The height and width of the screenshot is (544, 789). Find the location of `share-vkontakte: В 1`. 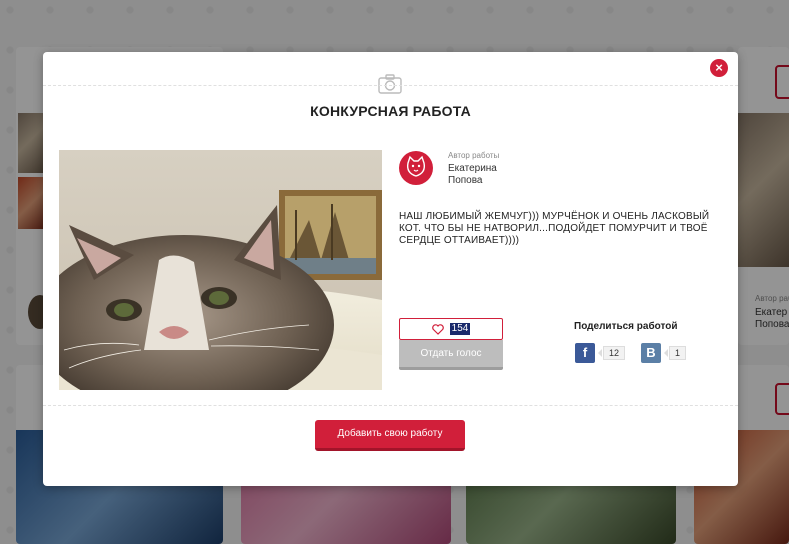

share-vkontakte: В 1 is located at coordinates (664, 353).